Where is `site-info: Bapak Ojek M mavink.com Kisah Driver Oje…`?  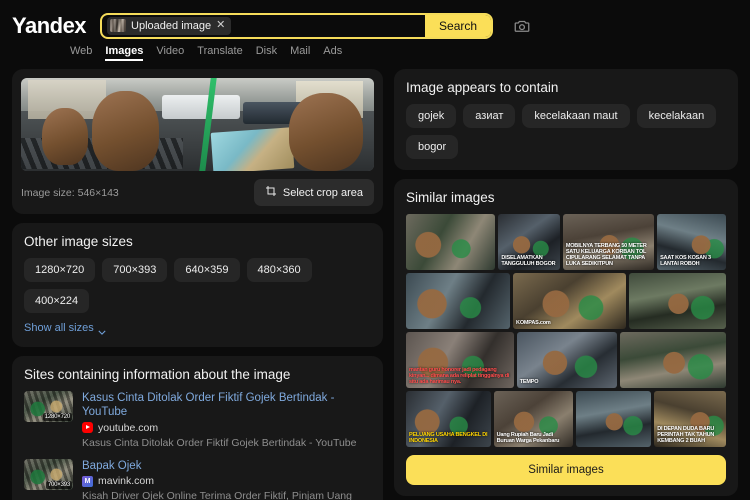 site-info: Bapak Ojek M mavink.com Kisah Driver Oje… is located at coordinates (226, 479).